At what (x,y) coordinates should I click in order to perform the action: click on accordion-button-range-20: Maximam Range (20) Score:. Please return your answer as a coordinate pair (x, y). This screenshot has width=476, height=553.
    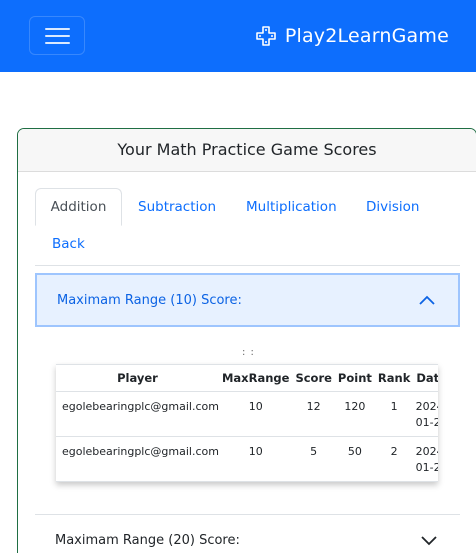
    Looking at the image, I should click on (247, 534).